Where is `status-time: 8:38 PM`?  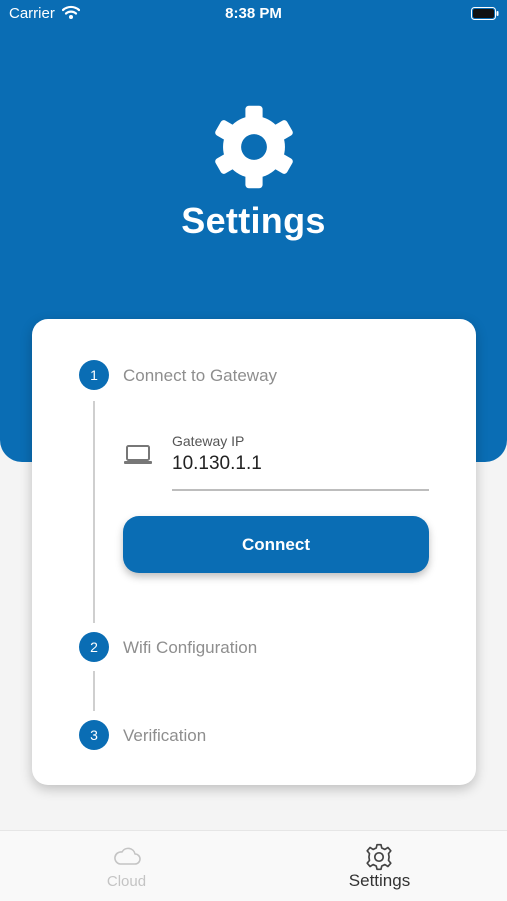
status-time: 8:38 PM is located at coordinates (253, 13).